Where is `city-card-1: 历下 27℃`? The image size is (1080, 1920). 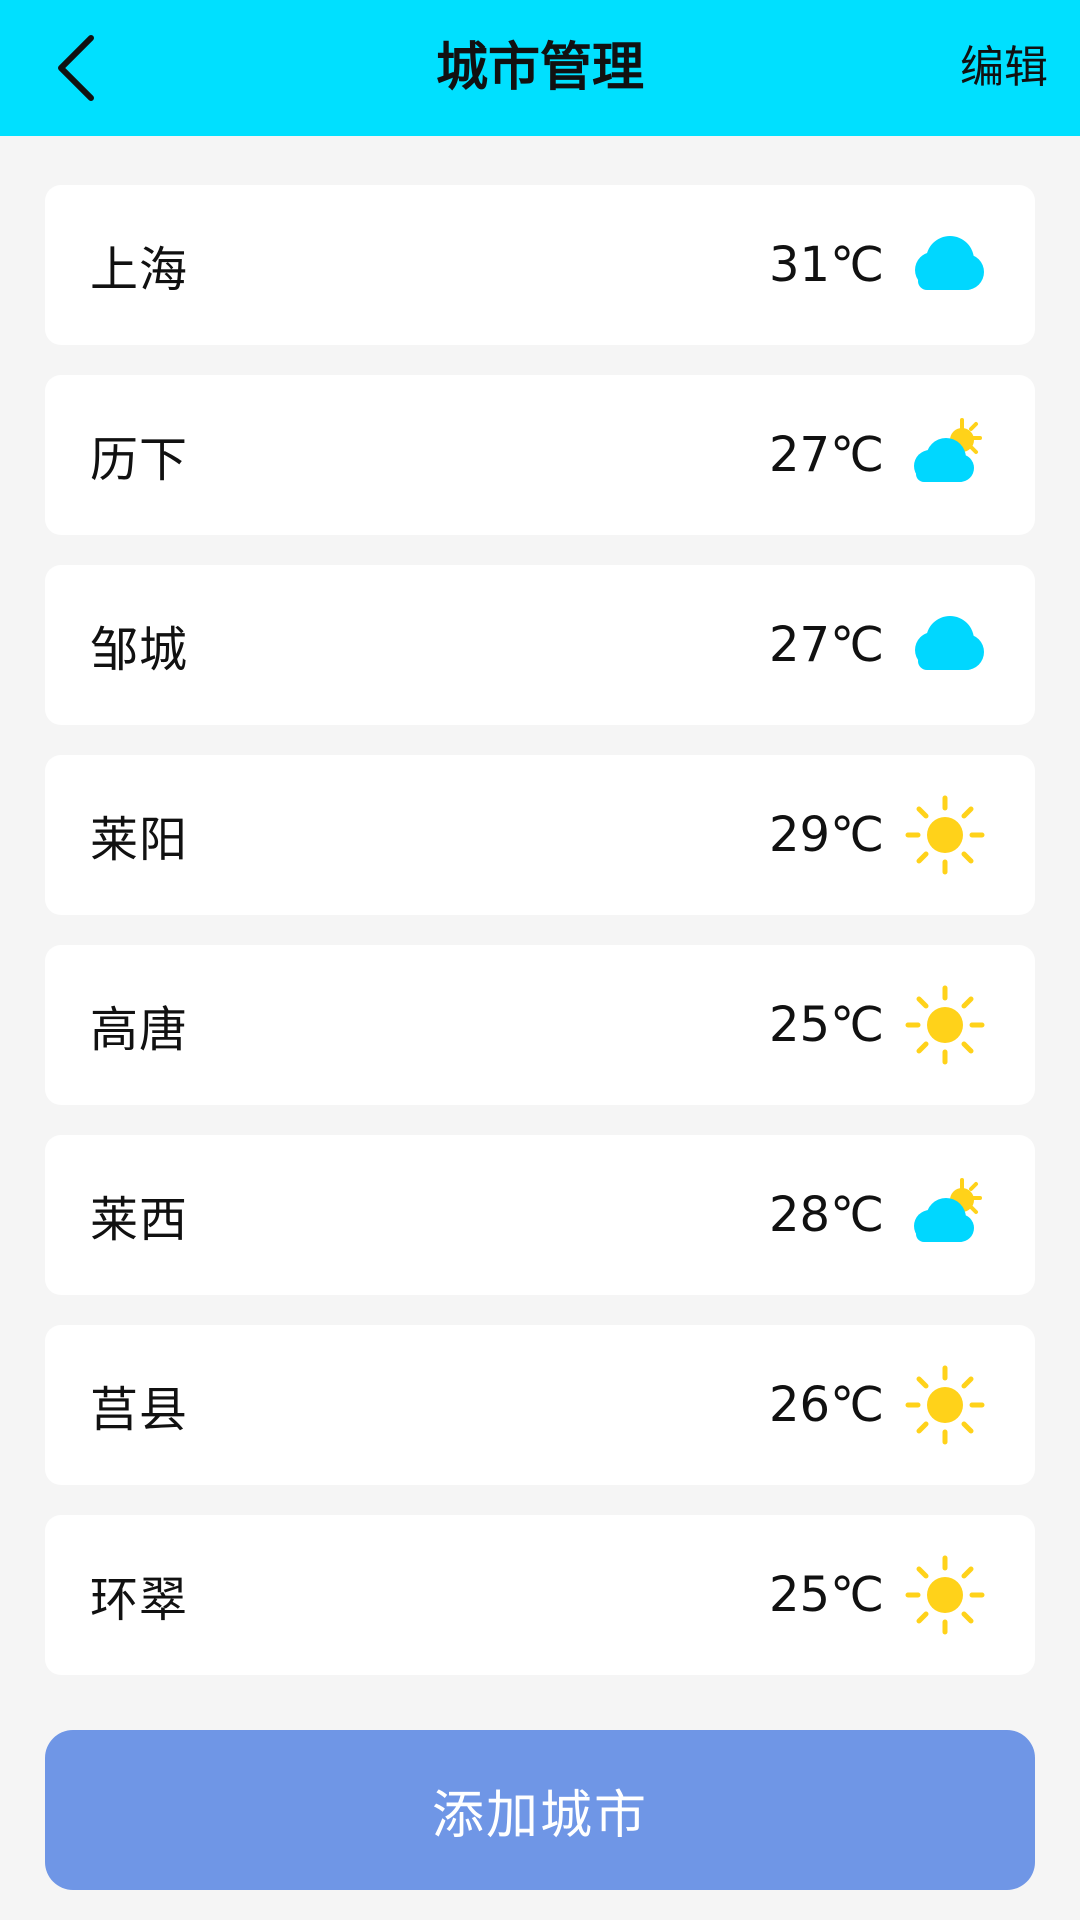 city-card-1: 历下 27℃ is located at coordinates (540, 455).